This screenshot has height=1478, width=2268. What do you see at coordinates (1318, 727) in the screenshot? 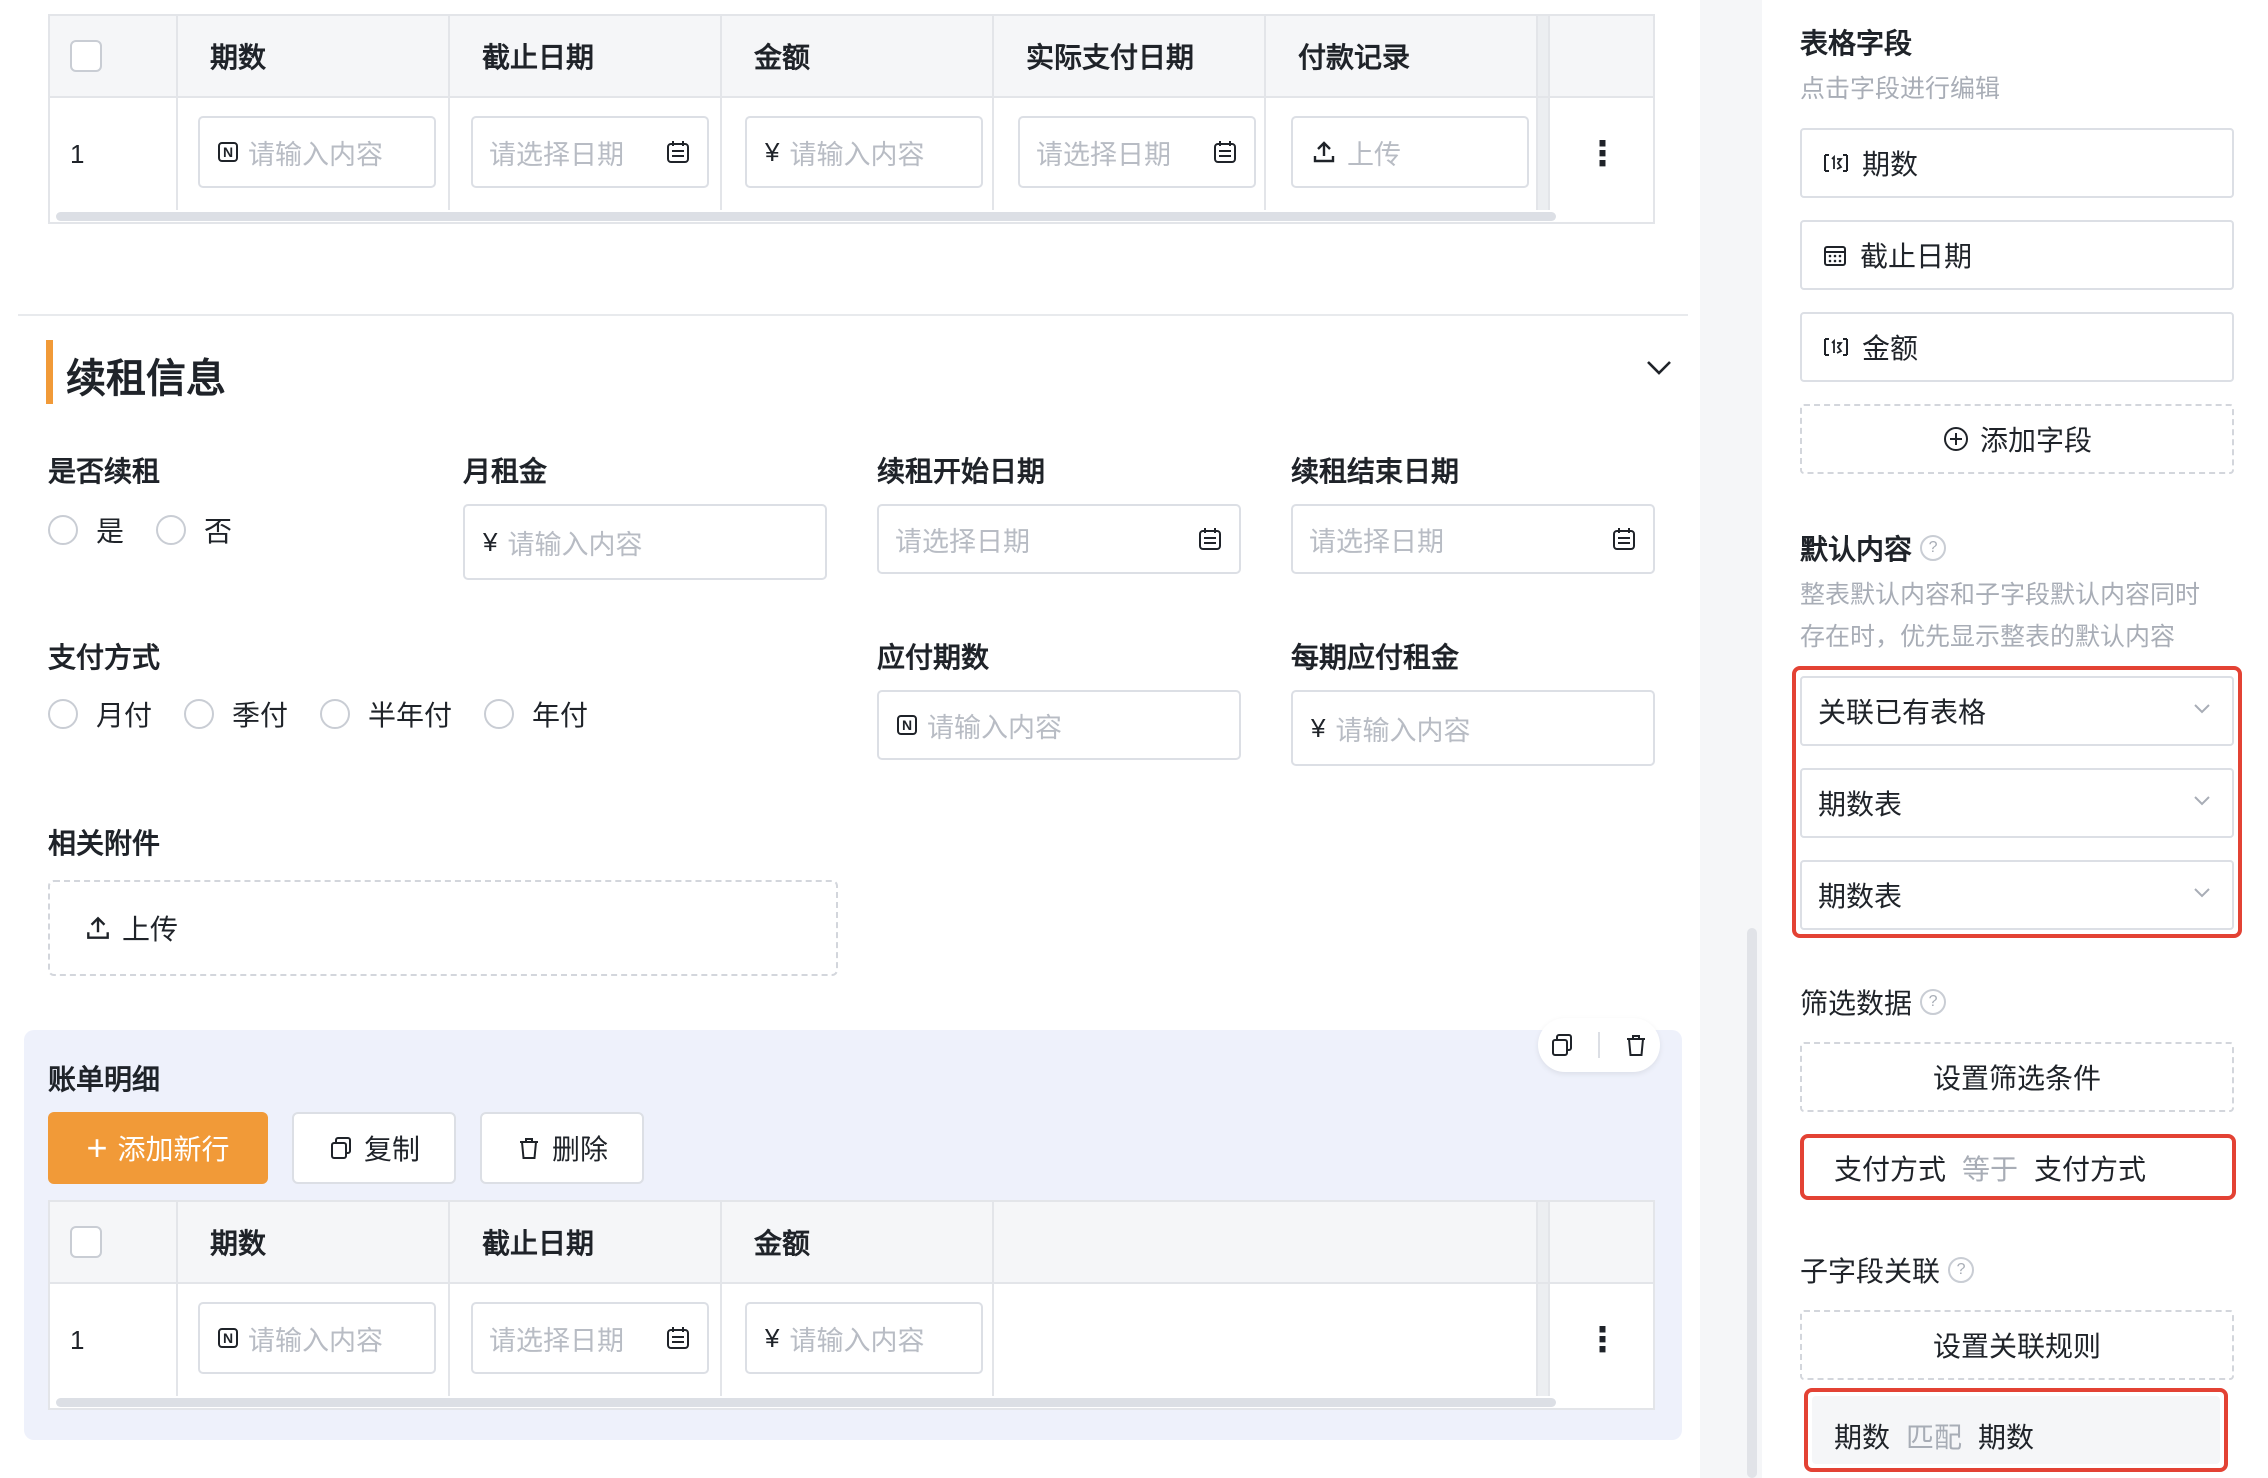
I see `yuan-icon: ¥` at bounding box center [1318, 727].